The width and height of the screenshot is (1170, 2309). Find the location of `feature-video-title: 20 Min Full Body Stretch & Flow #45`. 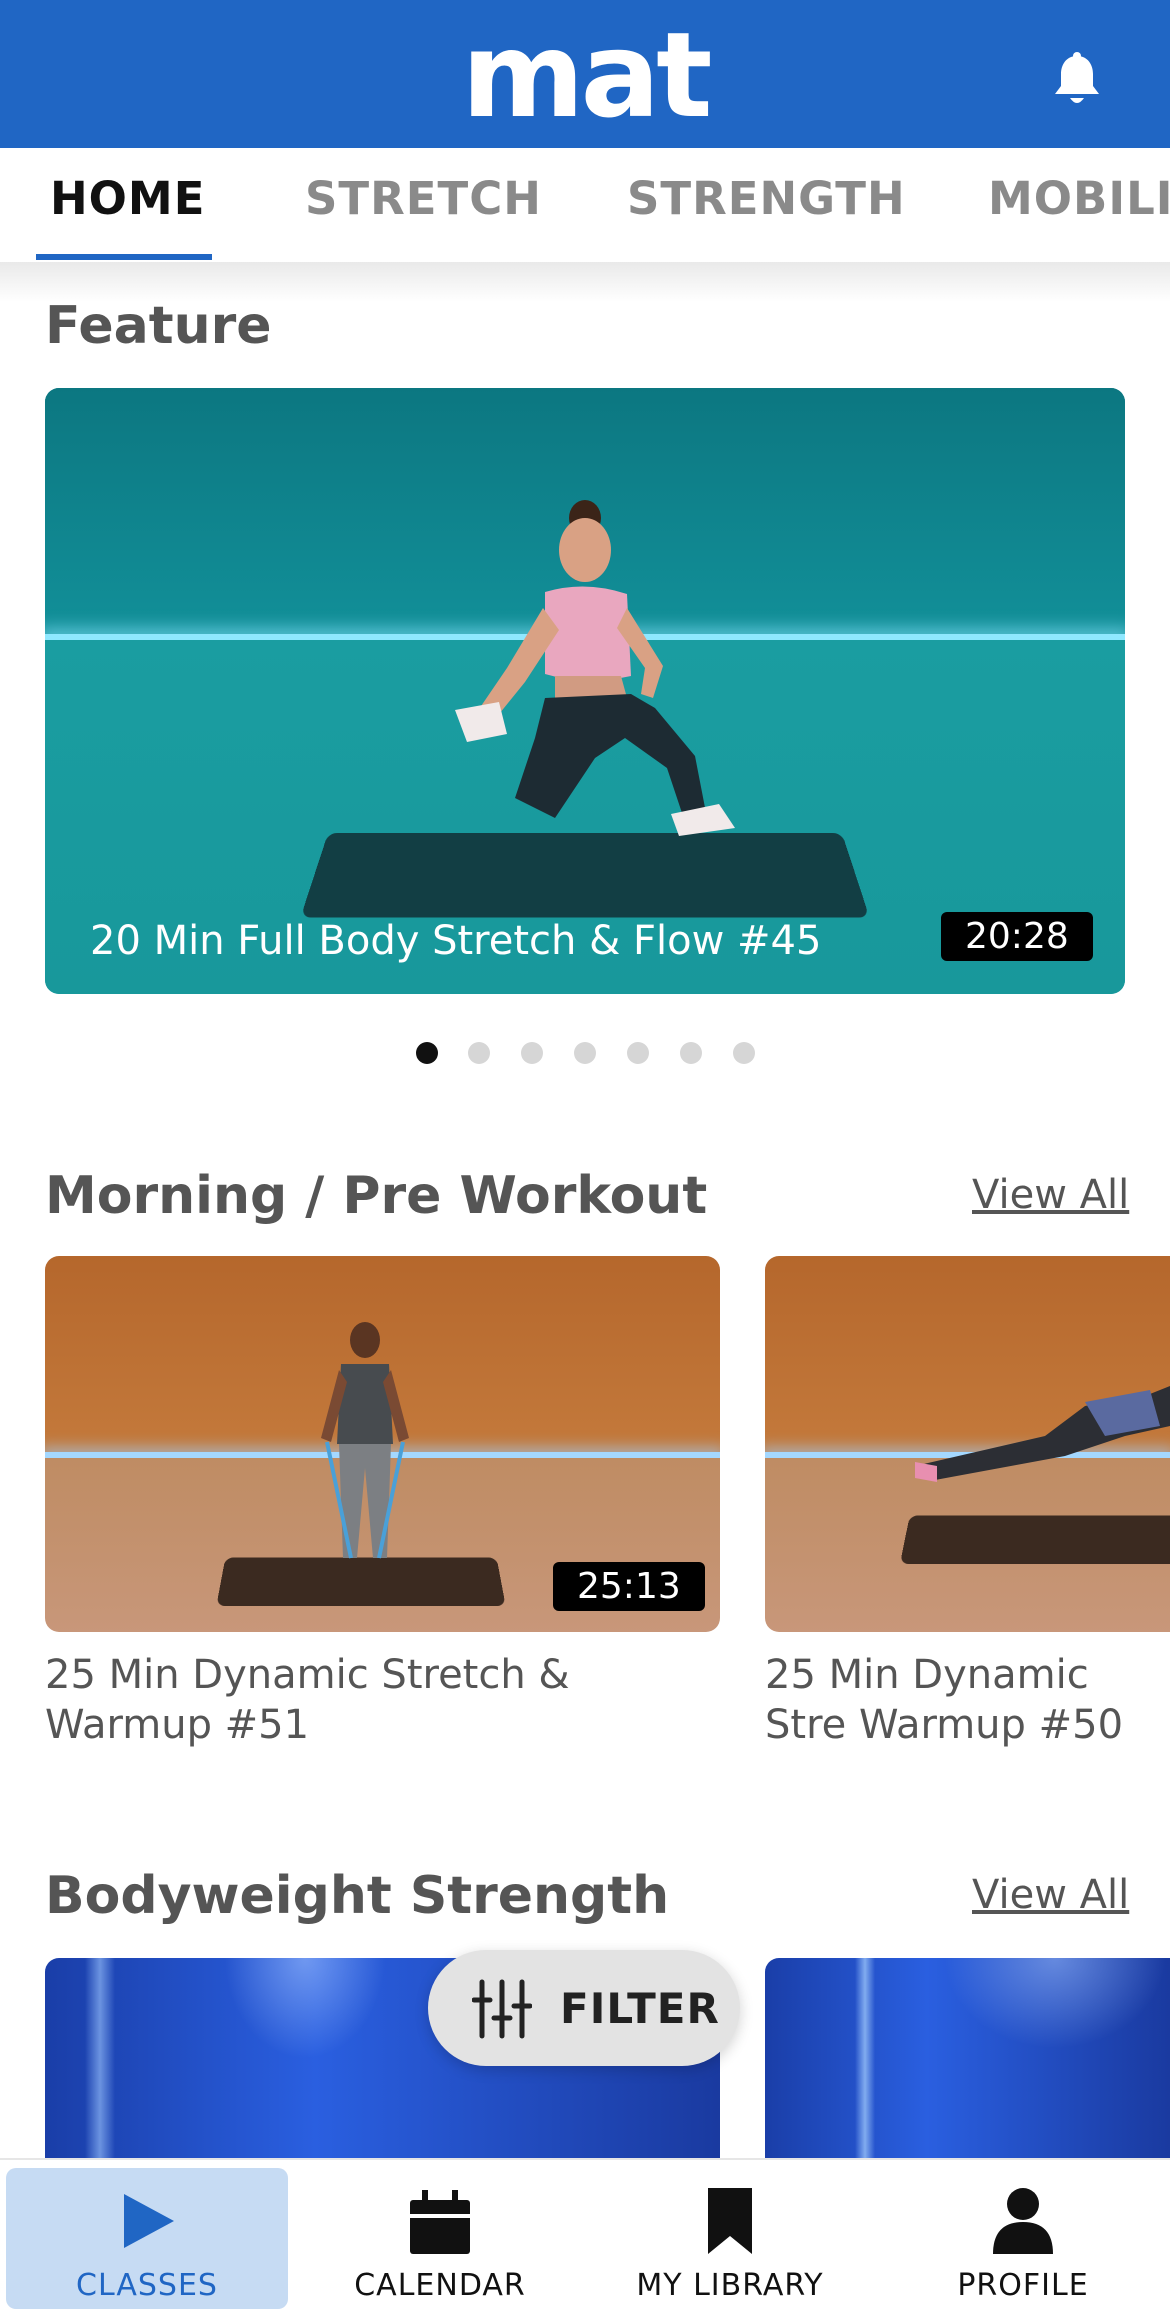

feature-video-title: 20 Min Full Body Stretch & Flow #45 is located at coordinates (456, 941).